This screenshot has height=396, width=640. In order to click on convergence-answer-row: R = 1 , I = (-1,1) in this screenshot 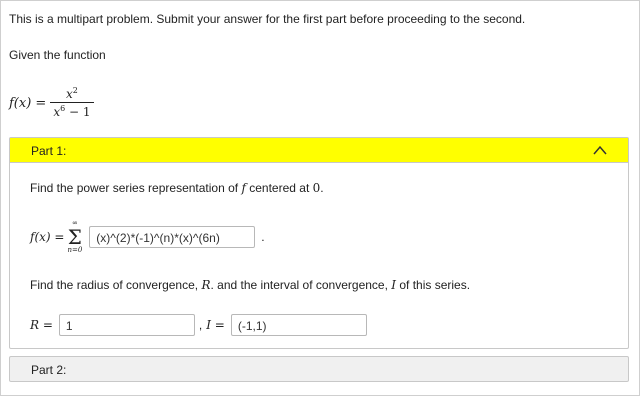, I will do `click(198, 325)`.